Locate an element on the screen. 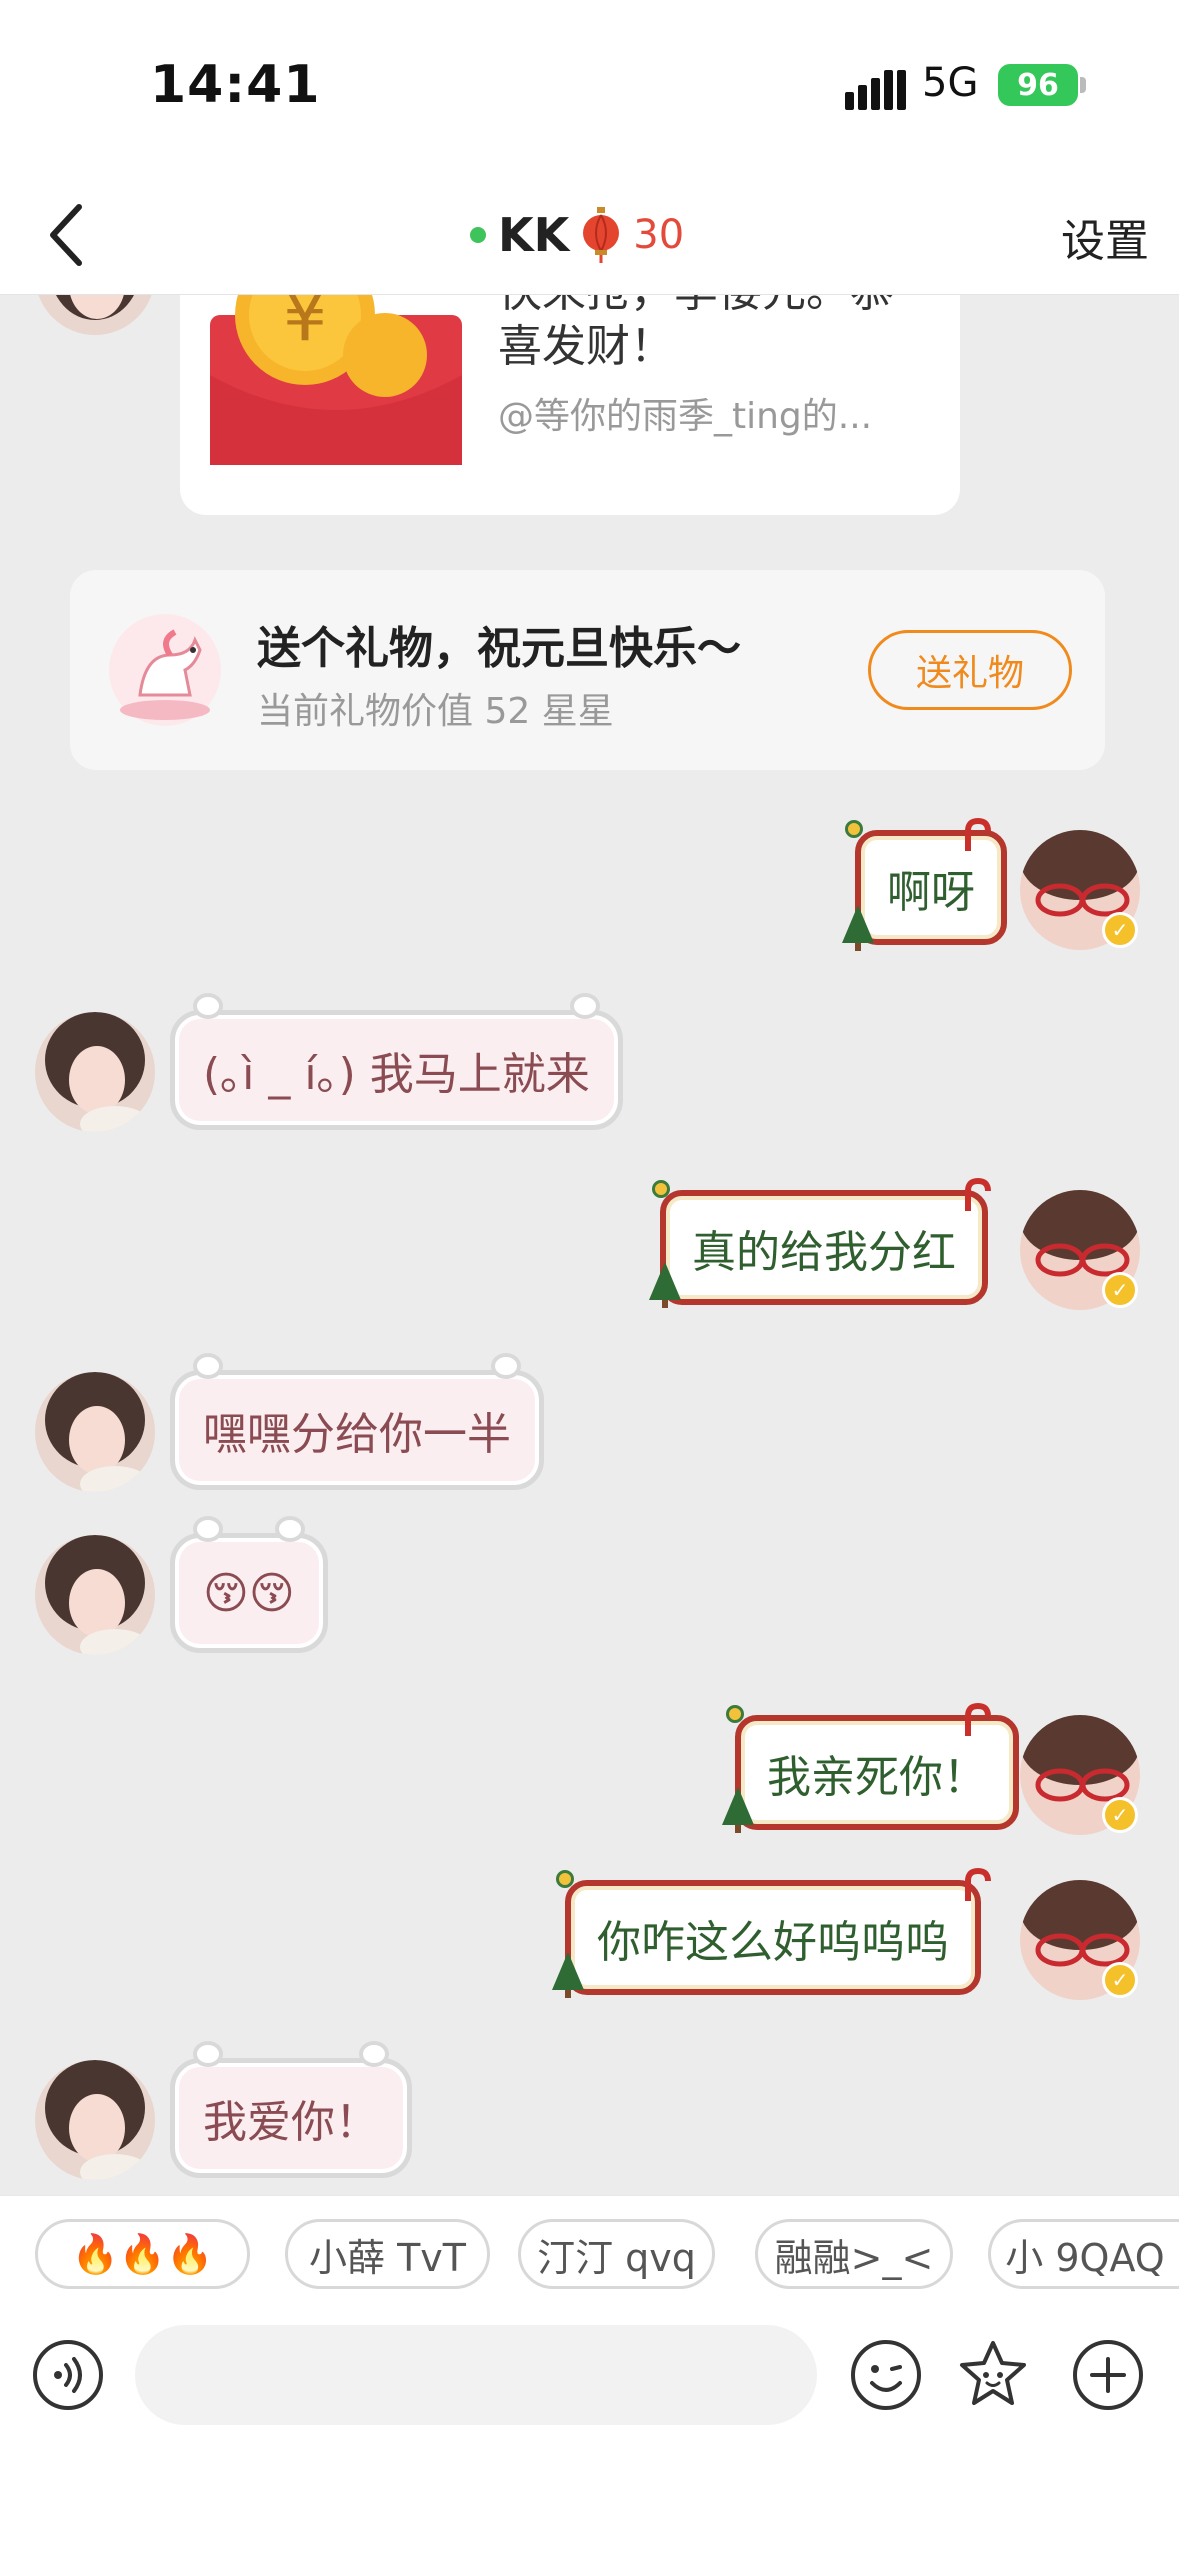  input-bar is located at coordinates (589, 2440).